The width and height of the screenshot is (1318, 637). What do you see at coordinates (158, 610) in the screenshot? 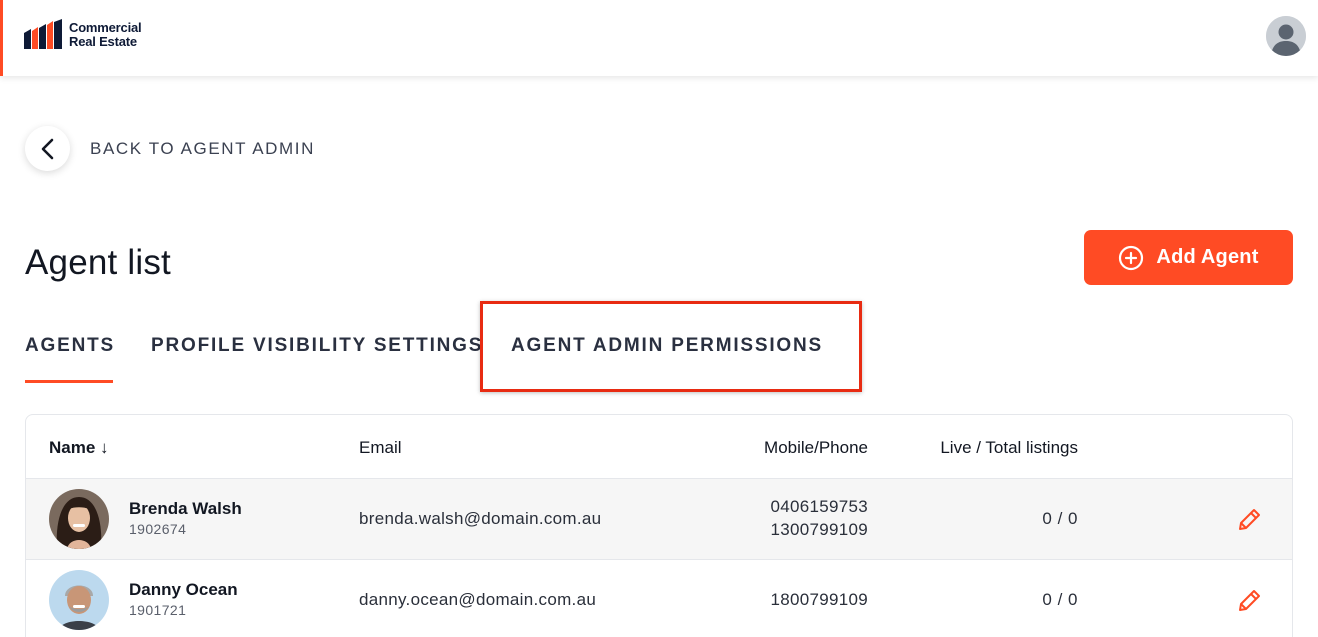
I see `agent-id: 1901721` at bounding box center [158, 610].